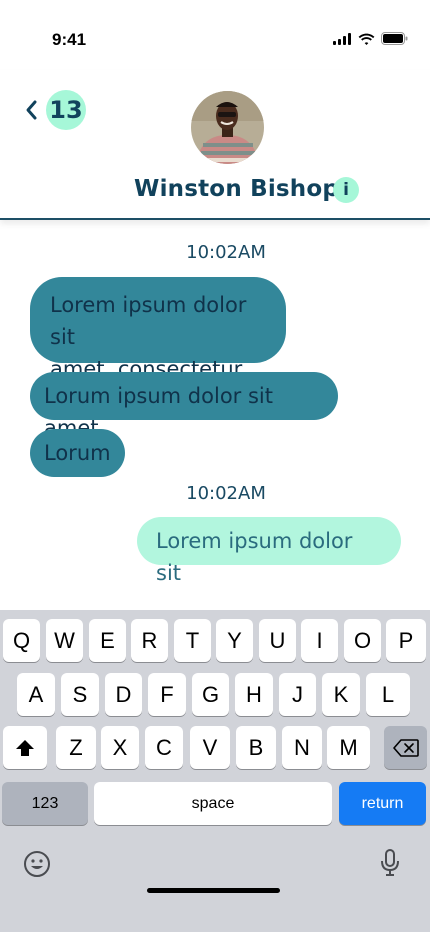 Image resolution: width=430 pixels, height=932 pixels. Describe the element at coordinates (366, 39) in the screenshot. I see `wifi-icon` at that location.